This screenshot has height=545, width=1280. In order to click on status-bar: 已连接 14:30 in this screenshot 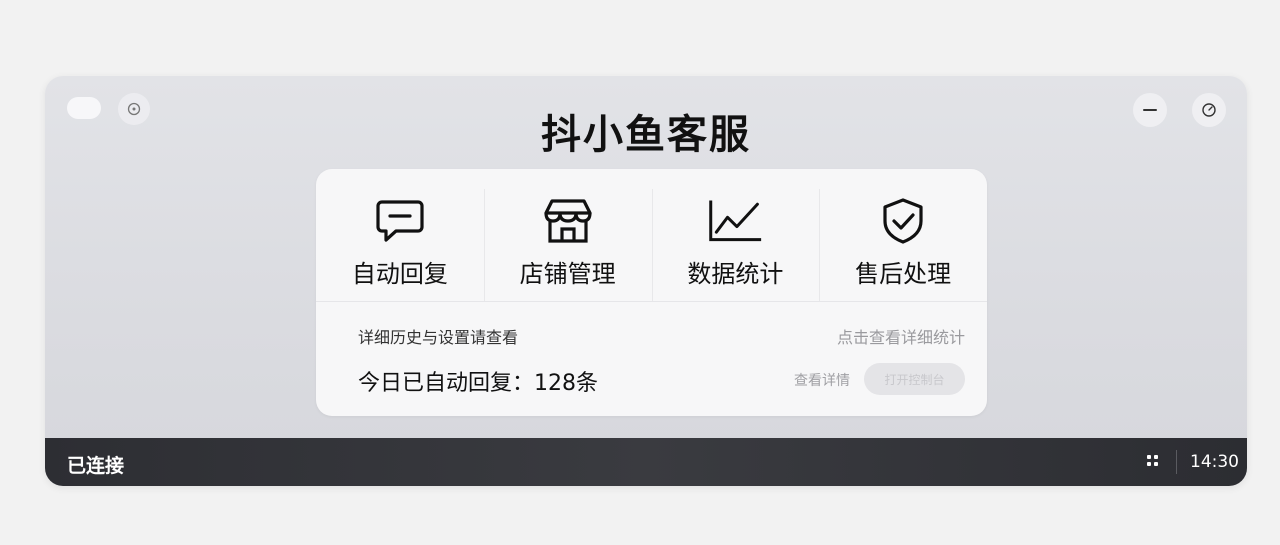, I will do `click(646, 462)`.